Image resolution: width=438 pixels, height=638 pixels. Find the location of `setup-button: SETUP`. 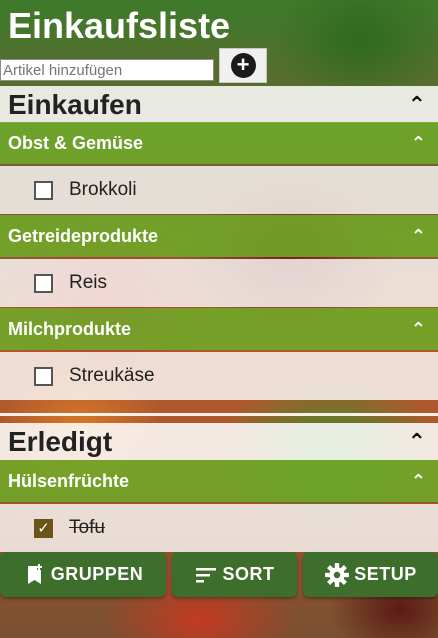

setup-button: SETUP is located at coordinates (370, 574).